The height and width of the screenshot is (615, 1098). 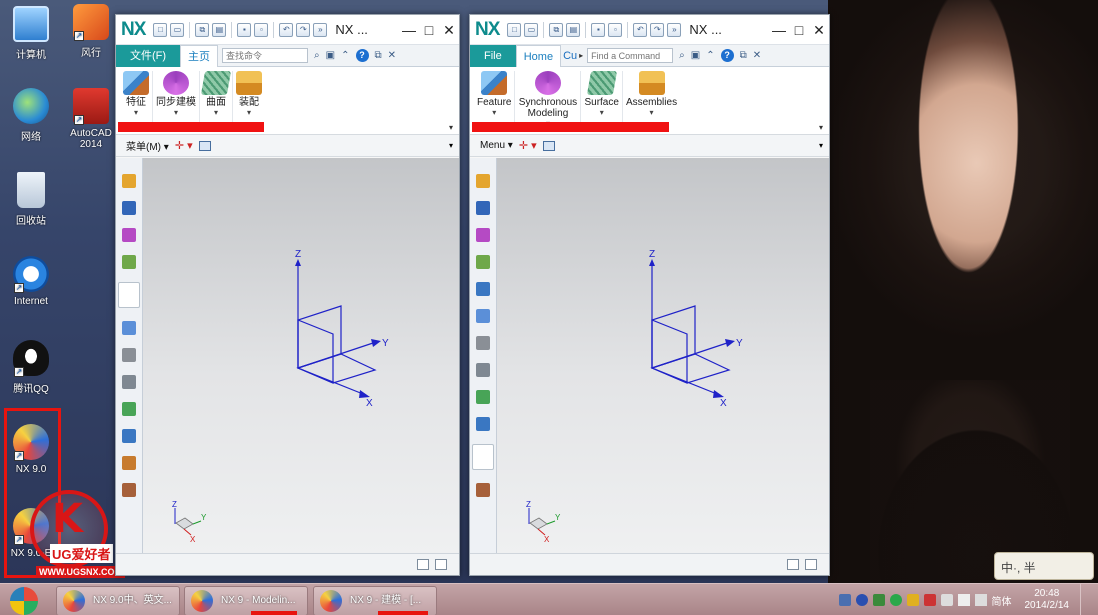 I want to click on status-icon-grid, so click(x=793, y=564).